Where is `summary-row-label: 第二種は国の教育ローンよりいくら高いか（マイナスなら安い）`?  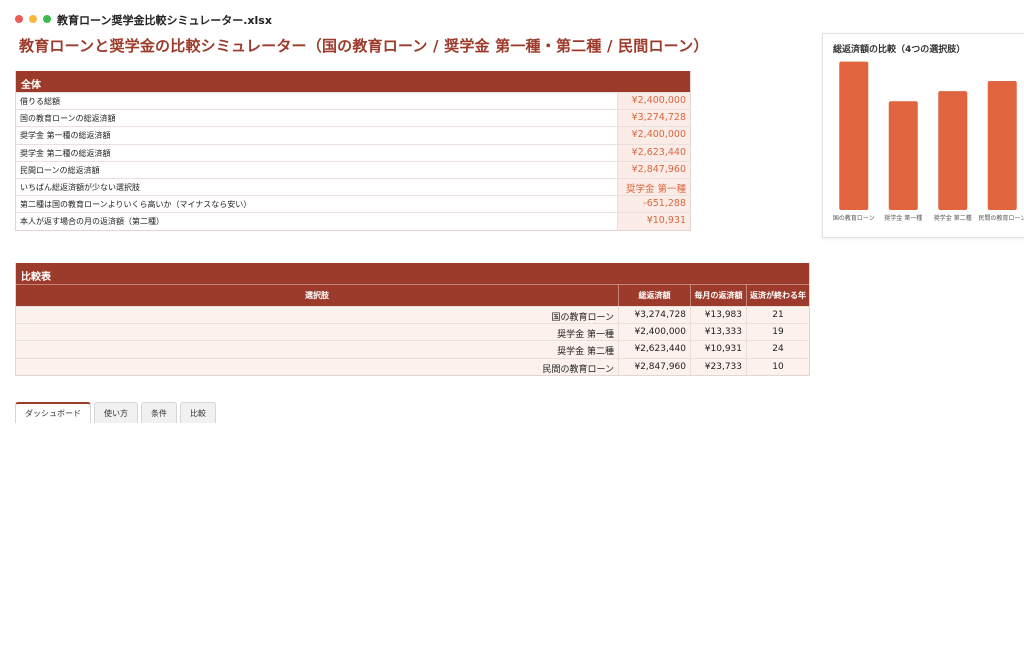
summary-row-label: 第二種は国の教育ローンよりいくら高いか（マイナスなら安い） is located at coordinates (316, 204).